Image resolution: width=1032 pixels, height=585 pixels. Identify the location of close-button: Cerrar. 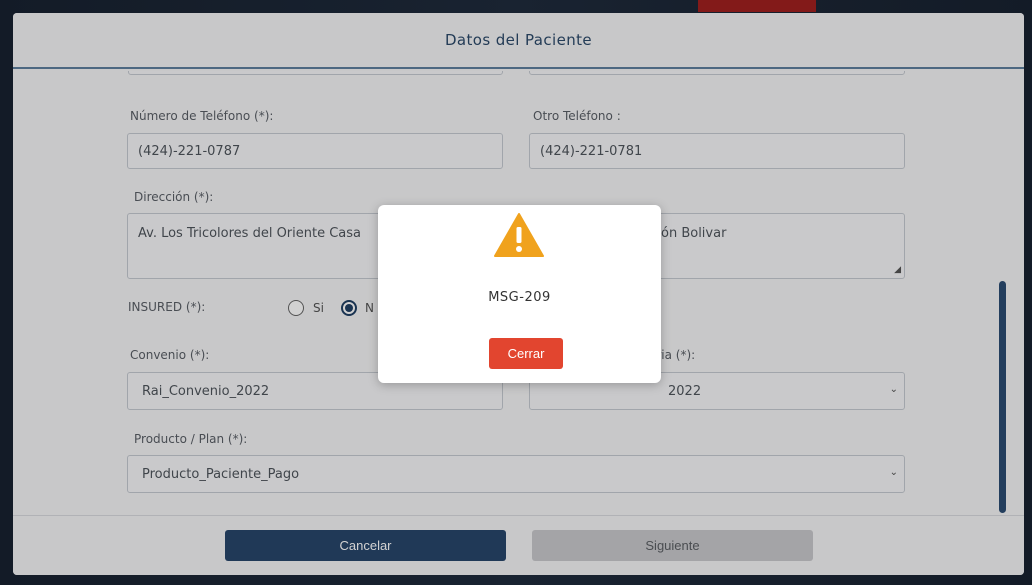
(526, 353).